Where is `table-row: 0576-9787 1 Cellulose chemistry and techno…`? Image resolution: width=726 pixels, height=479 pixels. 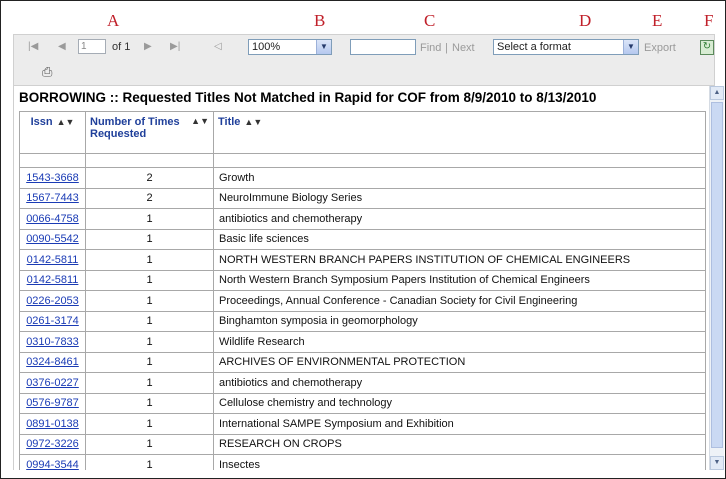 table-row: 0576-9787 1 Cellulose chemistry and techno… is located at coordinates (362, 403).